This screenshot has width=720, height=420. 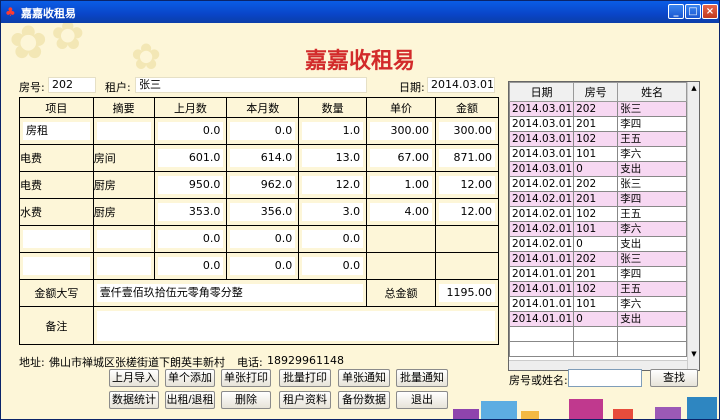 I want to click on prev-reading-cell: 353.0, so click(x=190, y=212).